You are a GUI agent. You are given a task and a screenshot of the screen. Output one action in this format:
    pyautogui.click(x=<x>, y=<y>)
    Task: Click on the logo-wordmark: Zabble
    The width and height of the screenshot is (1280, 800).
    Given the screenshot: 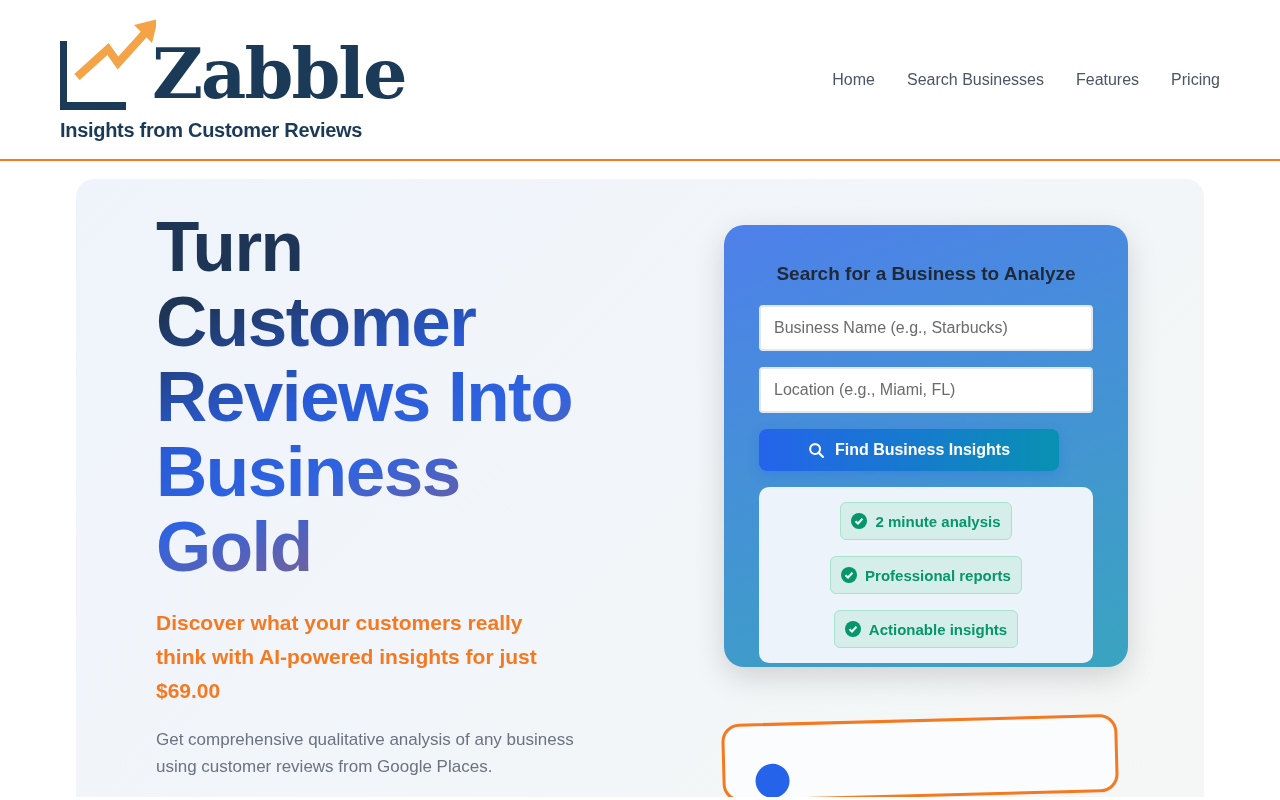 What is the action you would take?
    pyautogui.click(x=279, y=74)
    